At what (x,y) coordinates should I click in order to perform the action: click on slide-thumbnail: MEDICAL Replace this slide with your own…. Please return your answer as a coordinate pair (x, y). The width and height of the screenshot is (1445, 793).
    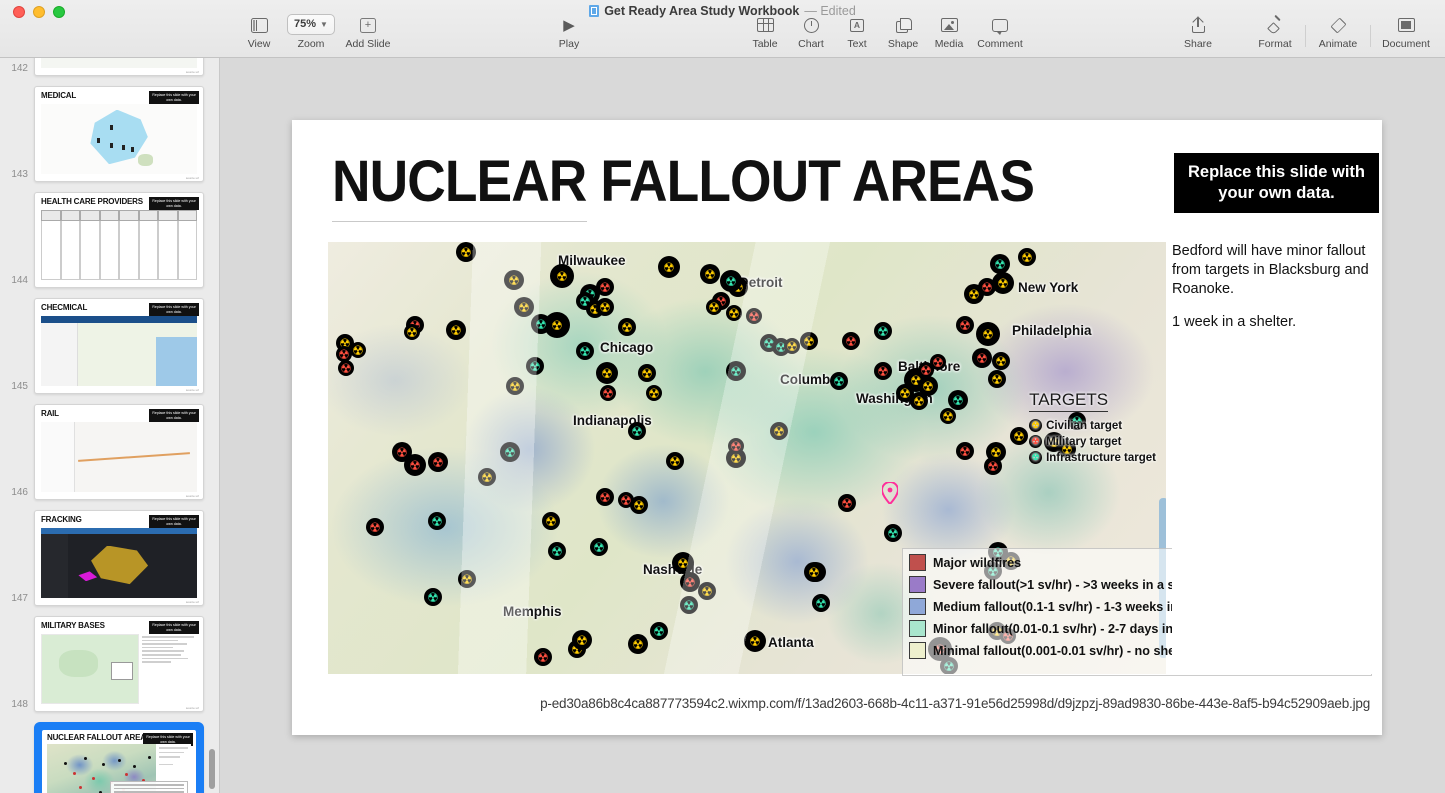
    Looking at the image, I should click on (119, 134).